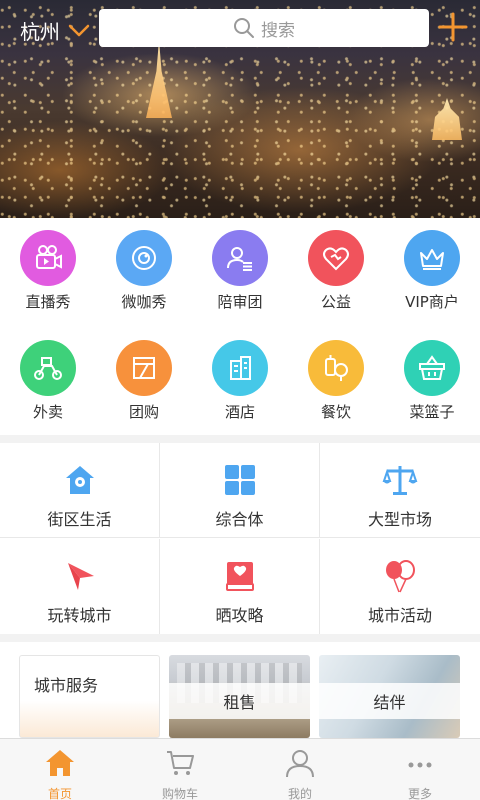 The image size is (480, 800). I want to click on tab-label: 我的, so click(299, 793).